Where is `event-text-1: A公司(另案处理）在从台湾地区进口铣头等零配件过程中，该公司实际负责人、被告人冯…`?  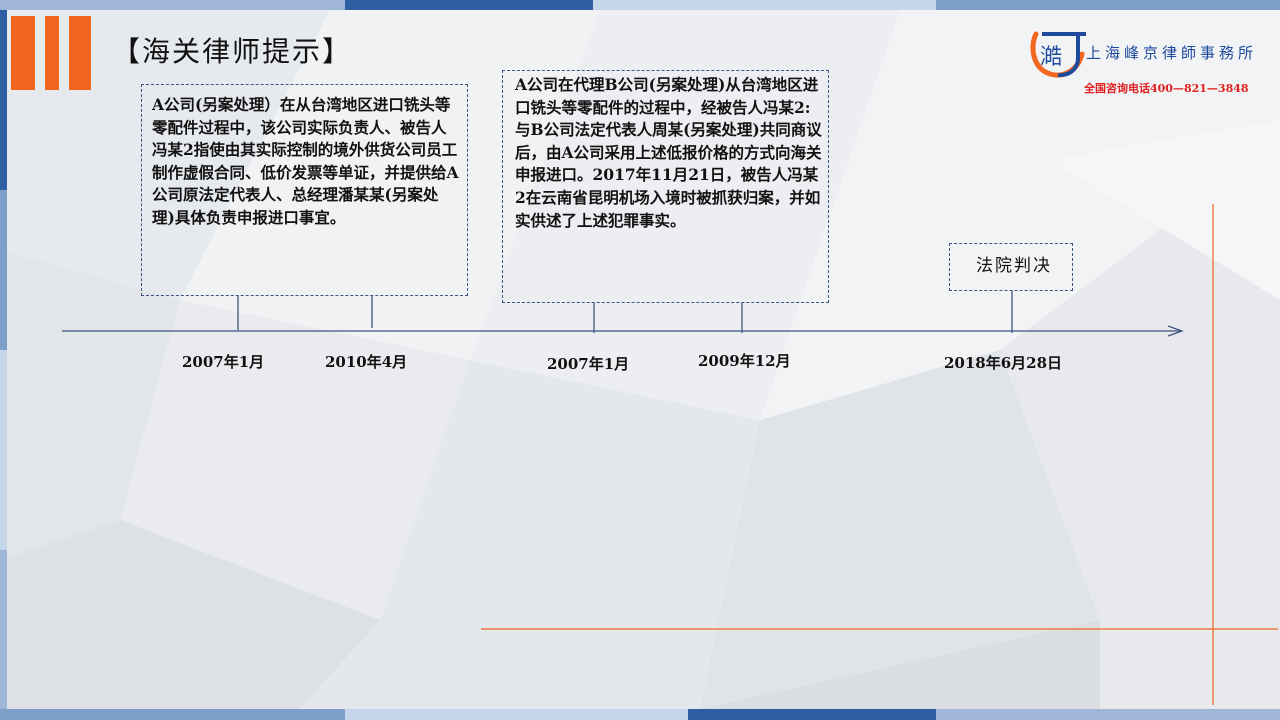 event-text-1: A公司(另案处理）在从台湾地区进口铣头等零配件过程中，该公司实际负责人、被告人冯… is located at coordinates (305, 161).